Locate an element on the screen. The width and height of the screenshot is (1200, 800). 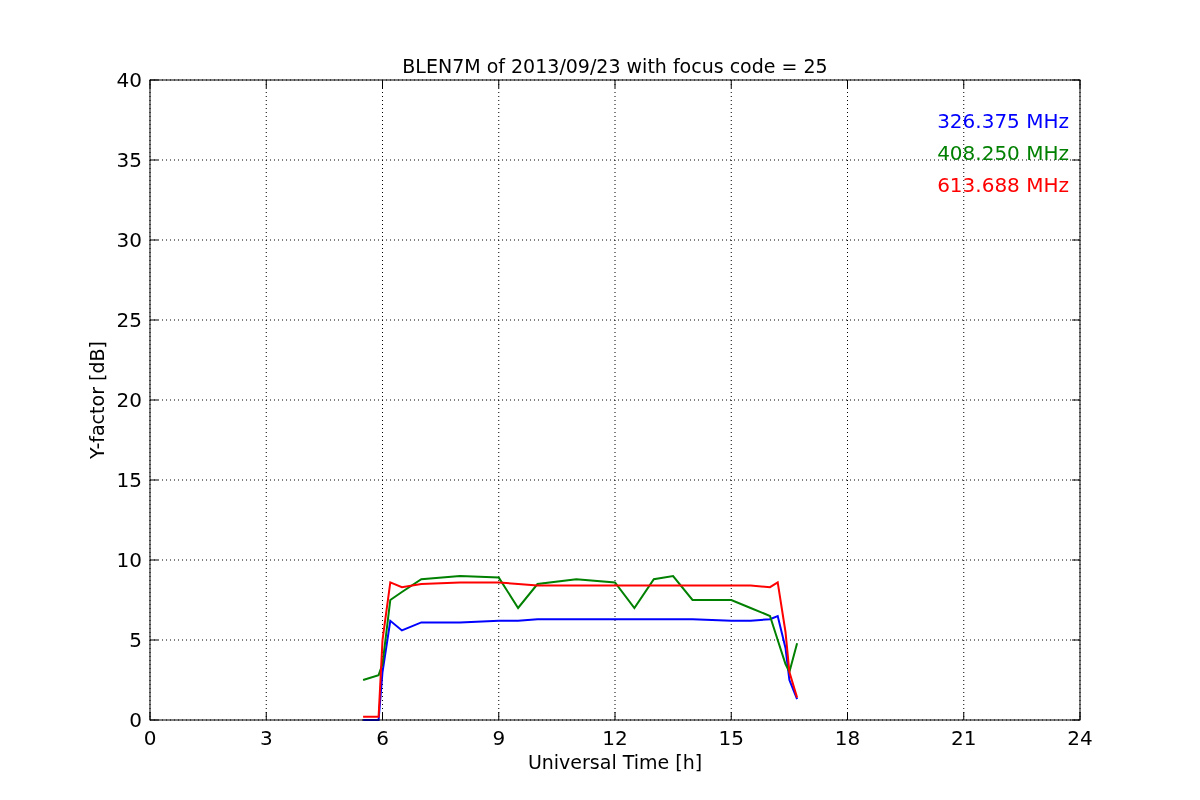
legend-label: 326.375 MHz is located at coordinates (1003, 121).